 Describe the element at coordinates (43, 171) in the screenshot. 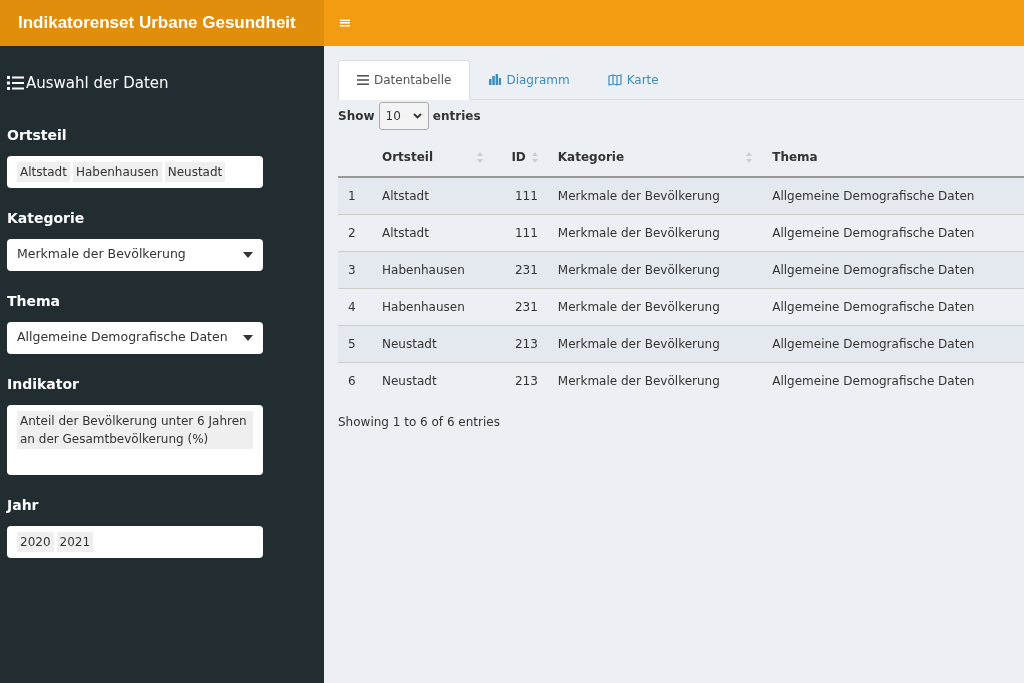

I see `selected-tag: Altstadt` at that location.